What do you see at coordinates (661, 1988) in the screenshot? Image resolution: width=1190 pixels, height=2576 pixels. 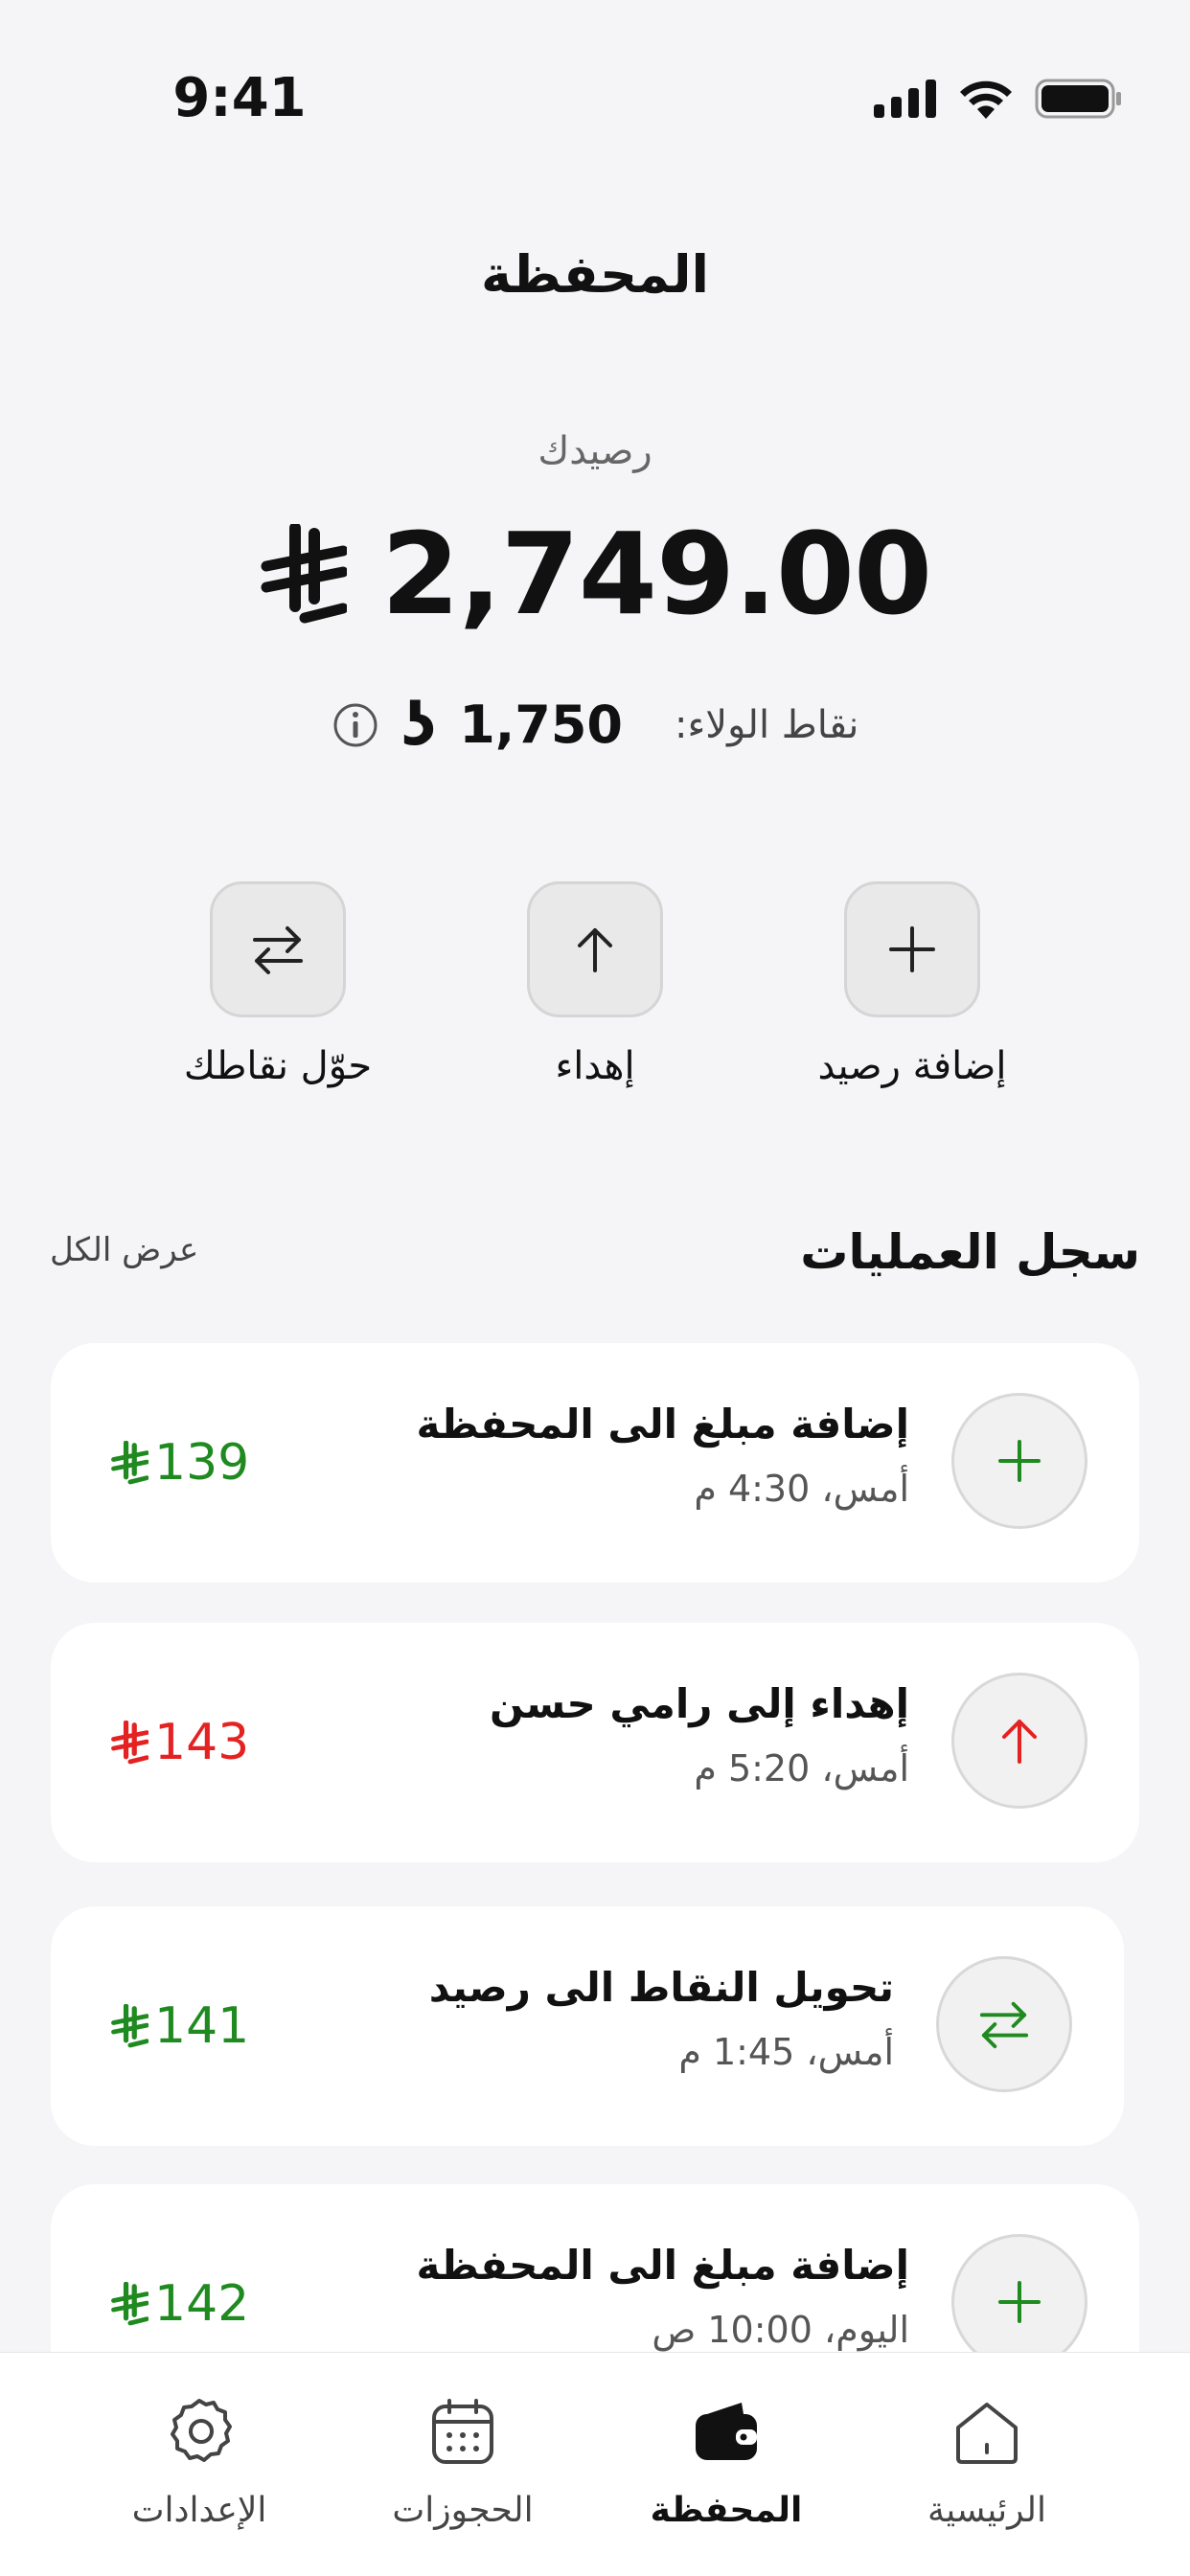 I see `transaction-title: تحويل النقاط الى رصيد` at bounding box center [661, 1988].